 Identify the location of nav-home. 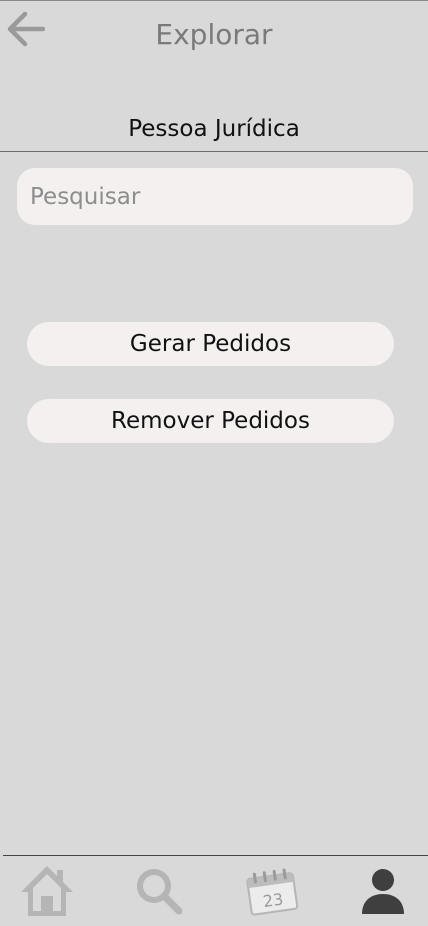
(47, 891).